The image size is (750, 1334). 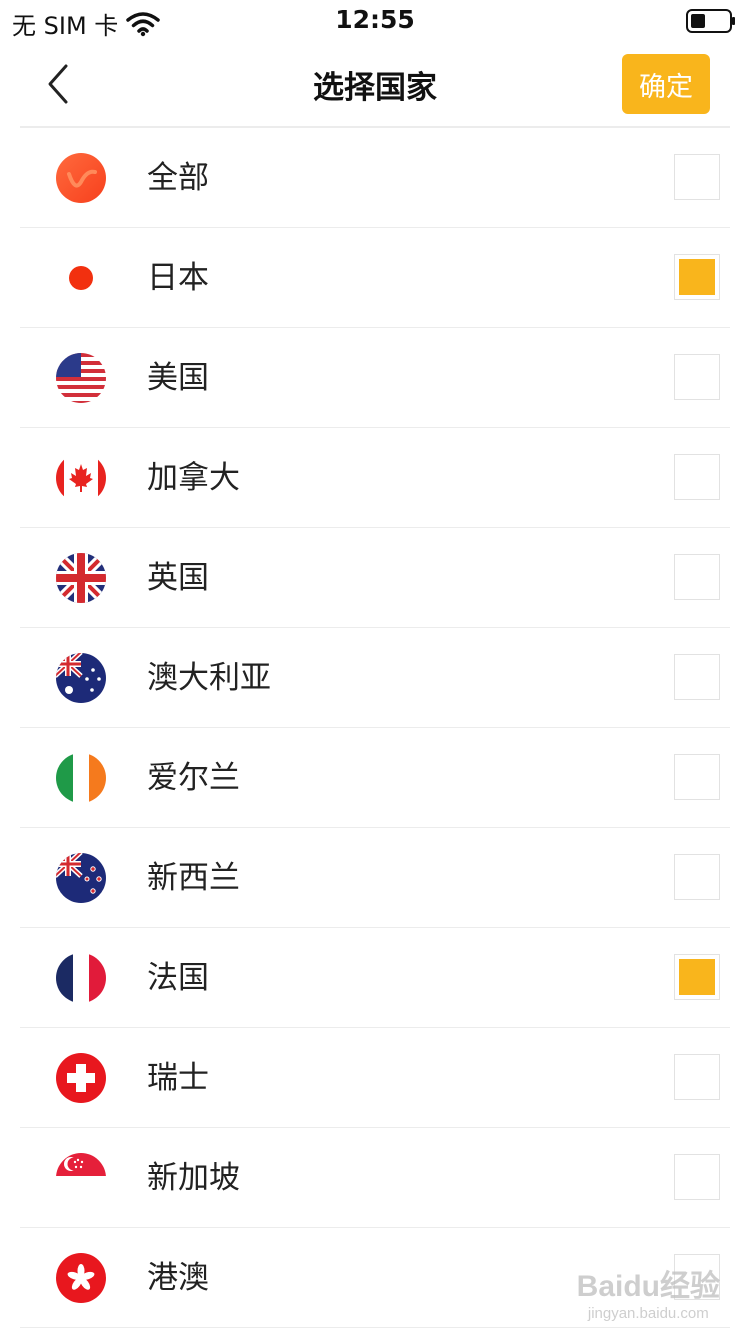 What do you see at coordinates (648, 1313) in the screenshot?
I see `watermark-sub: jingyan.baidu.com` at bounding box center [648, 1313].